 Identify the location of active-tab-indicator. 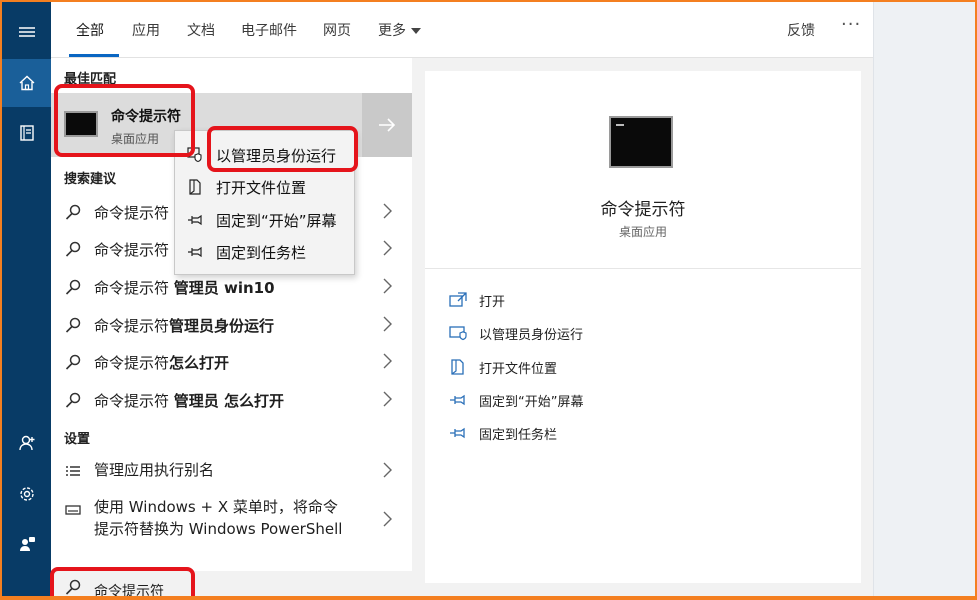
(94, 55).